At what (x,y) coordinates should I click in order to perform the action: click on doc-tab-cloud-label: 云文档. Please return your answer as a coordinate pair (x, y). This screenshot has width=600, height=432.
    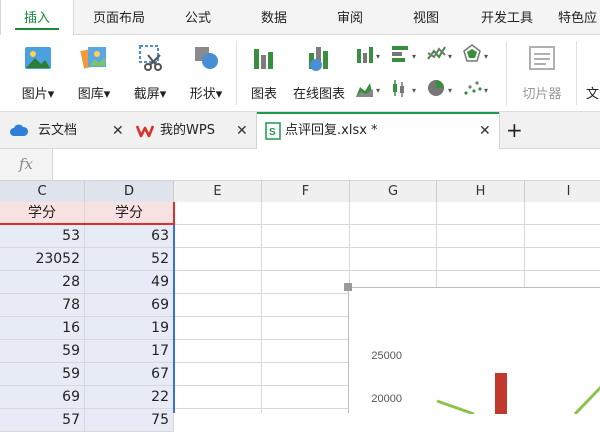
    Looking at the image, I should click on (58, 130).